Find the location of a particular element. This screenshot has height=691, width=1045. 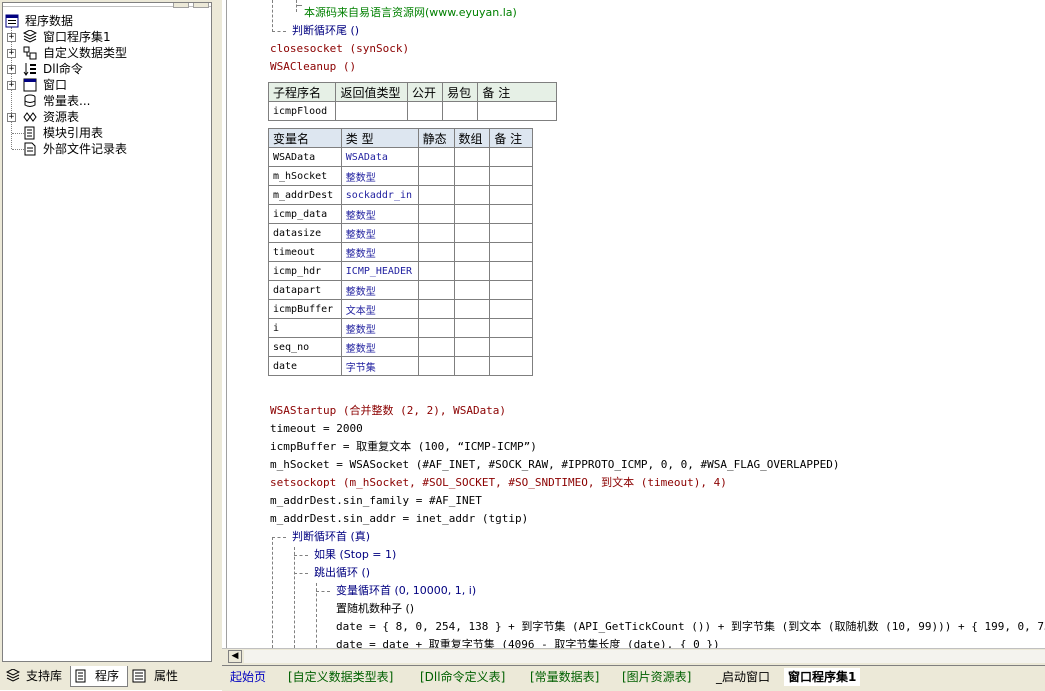

variable-type: WSAData is located at coordinates (379, 157).